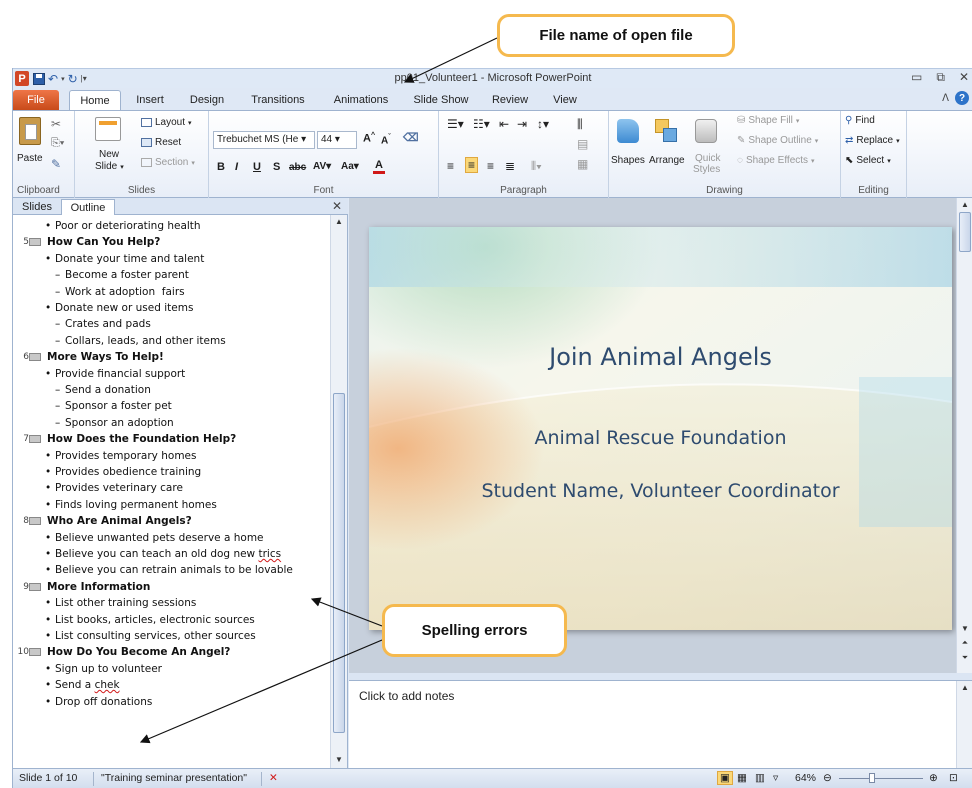  Describe the element at coordinates (472, 165) in the screenshot. I see `align-center-icon: ≡` at that location.